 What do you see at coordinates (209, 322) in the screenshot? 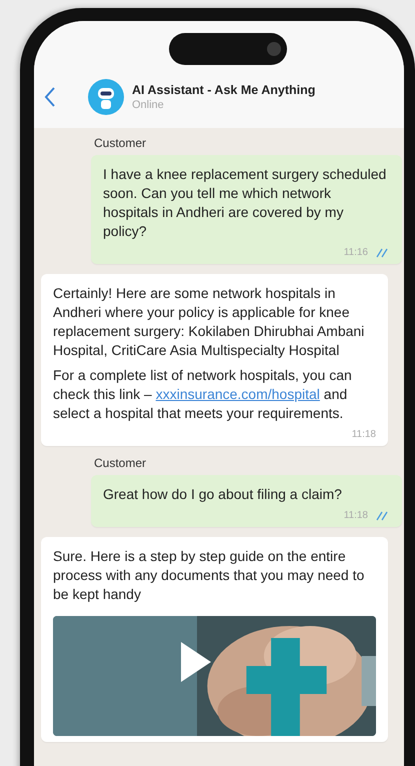
I see `message-text: Certainly! Here are some network hospitals in Andheri where your policy is applicable for knee replacement surgery: Kokilaben Dhirubhai Ambani Hospital, CritiCare Asia Multispecialty Hospital` at bounding box center [209, 322].